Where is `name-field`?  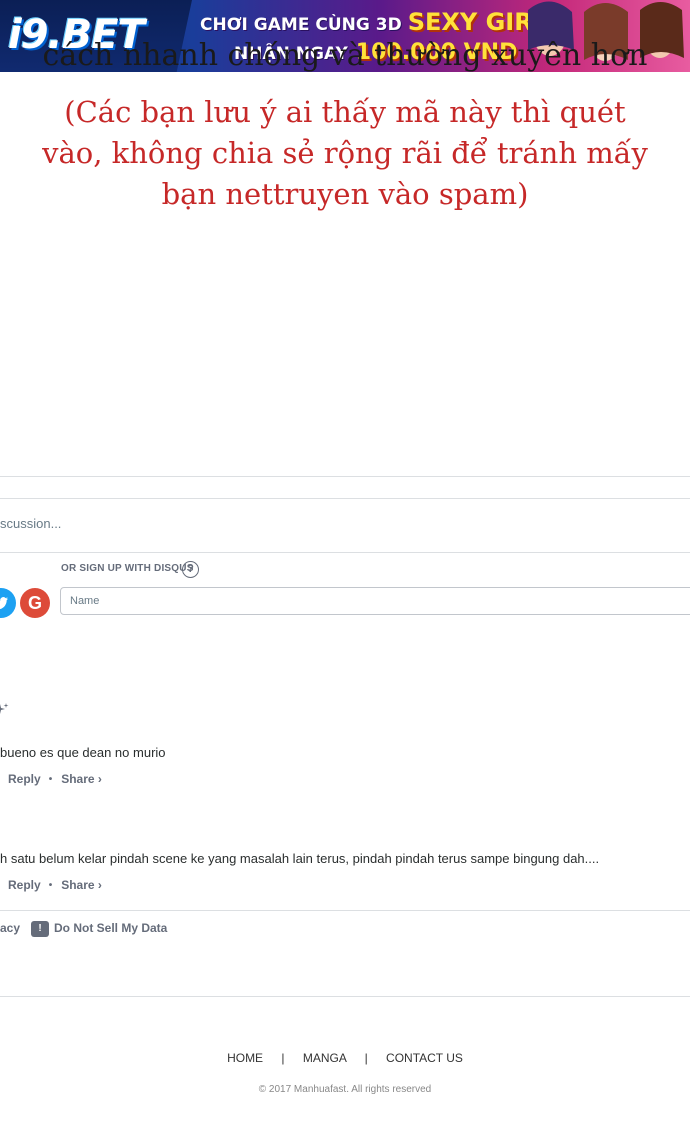 name-field is located at coordinates (375, 601).